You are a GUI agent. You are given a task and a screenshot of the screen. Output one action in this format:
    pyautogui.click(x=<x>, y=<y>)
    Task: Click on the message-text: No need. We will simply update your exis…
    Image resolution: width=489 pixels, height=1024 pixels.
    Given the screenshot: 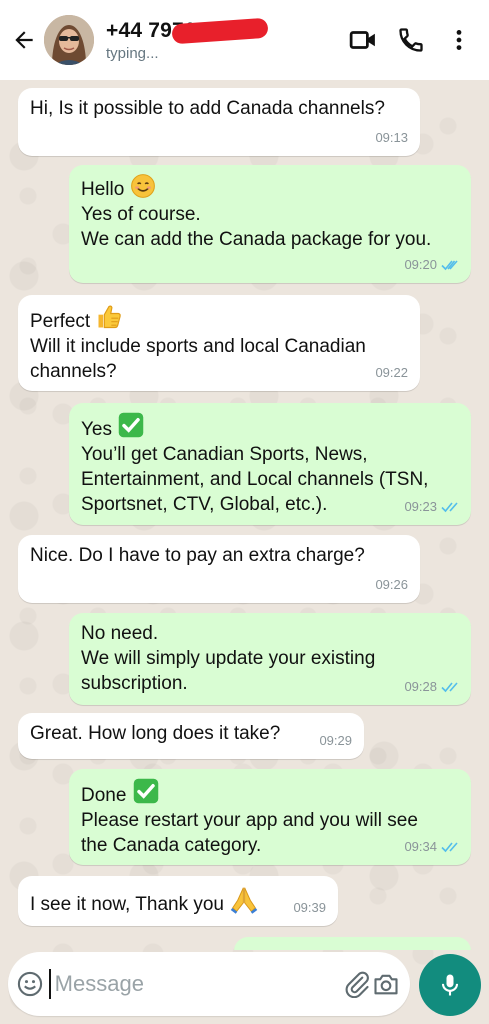 What is the action you would take?
    pyautogui.click(x=228, y=658)
    